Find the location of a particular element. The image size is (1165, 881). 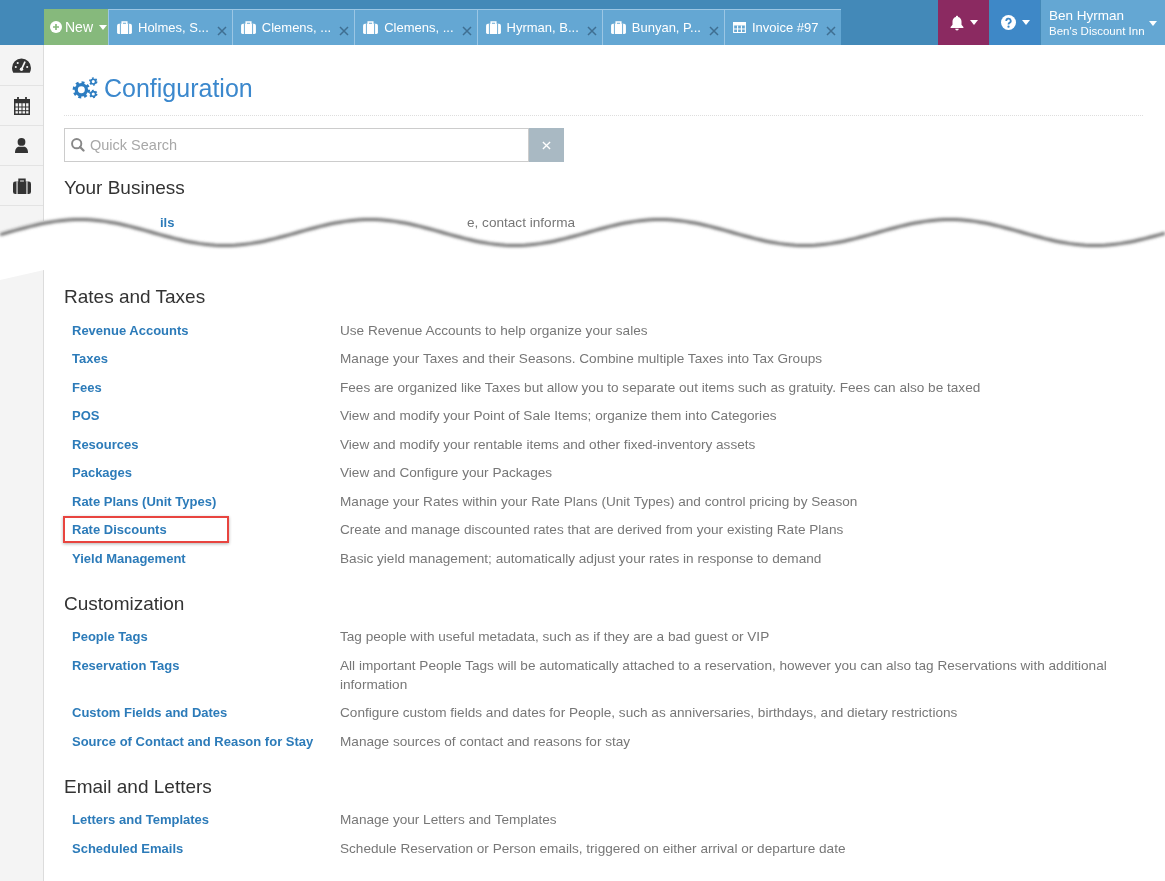

gears-icon is located at coordinates (85, 88).